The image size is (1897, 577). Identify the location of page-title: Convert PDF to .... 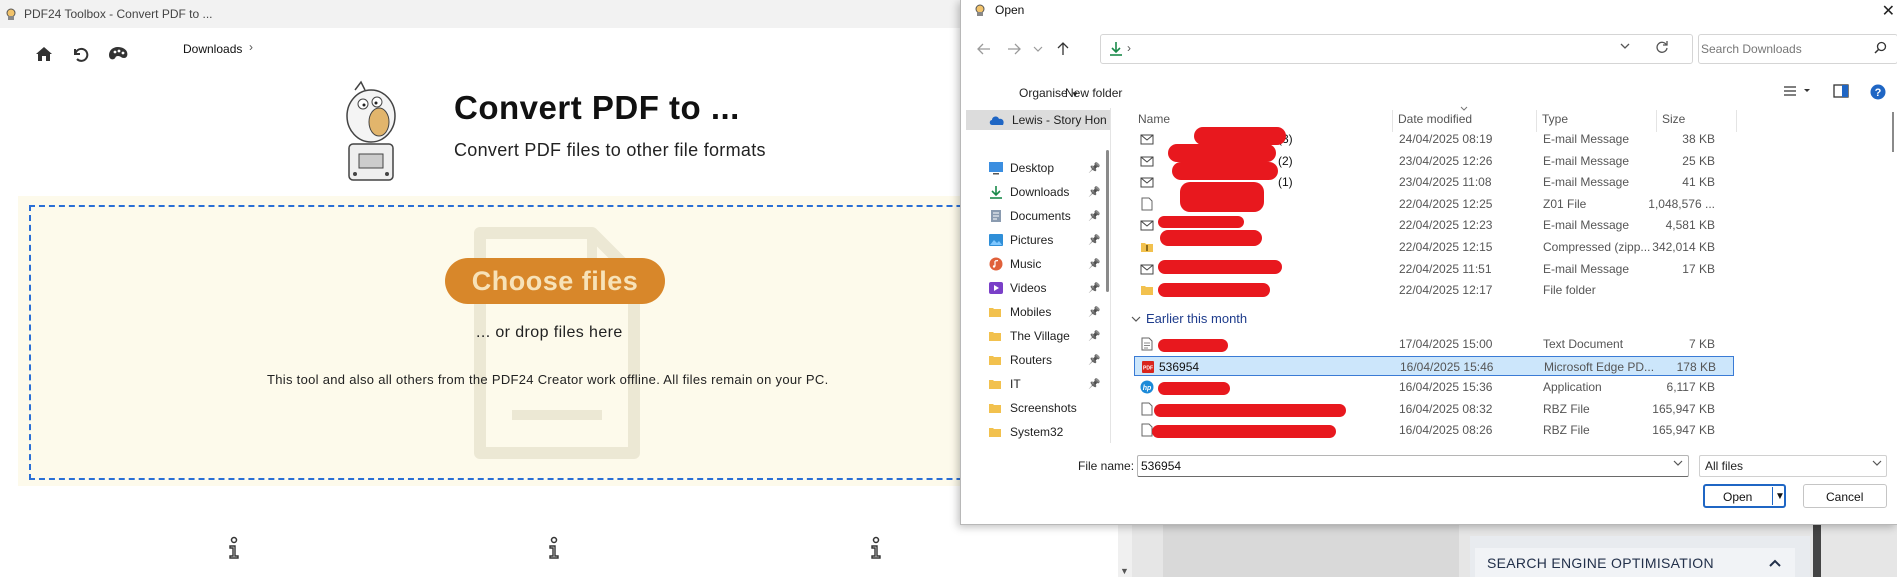
(597, 107).